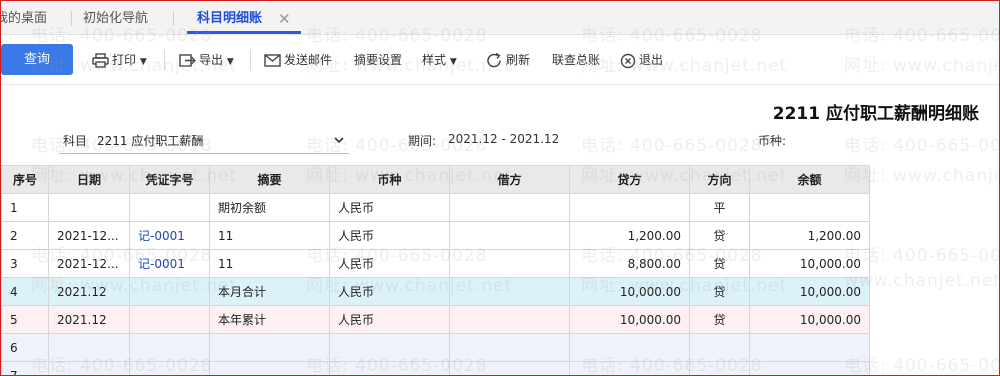 Image resolution: width=1000 pixels, height=376 pixels. I want to click on chevron-down-icon, so click(339, 140).